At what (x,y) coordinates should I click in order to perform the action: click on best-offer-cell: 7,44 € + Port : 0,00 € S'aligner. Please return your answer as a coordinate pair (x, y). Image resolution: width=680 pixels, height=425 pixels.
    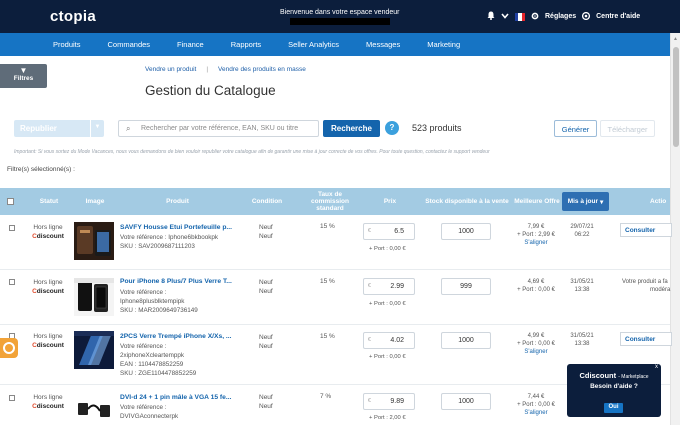
    Looking at the image, I should click on (536, 405).